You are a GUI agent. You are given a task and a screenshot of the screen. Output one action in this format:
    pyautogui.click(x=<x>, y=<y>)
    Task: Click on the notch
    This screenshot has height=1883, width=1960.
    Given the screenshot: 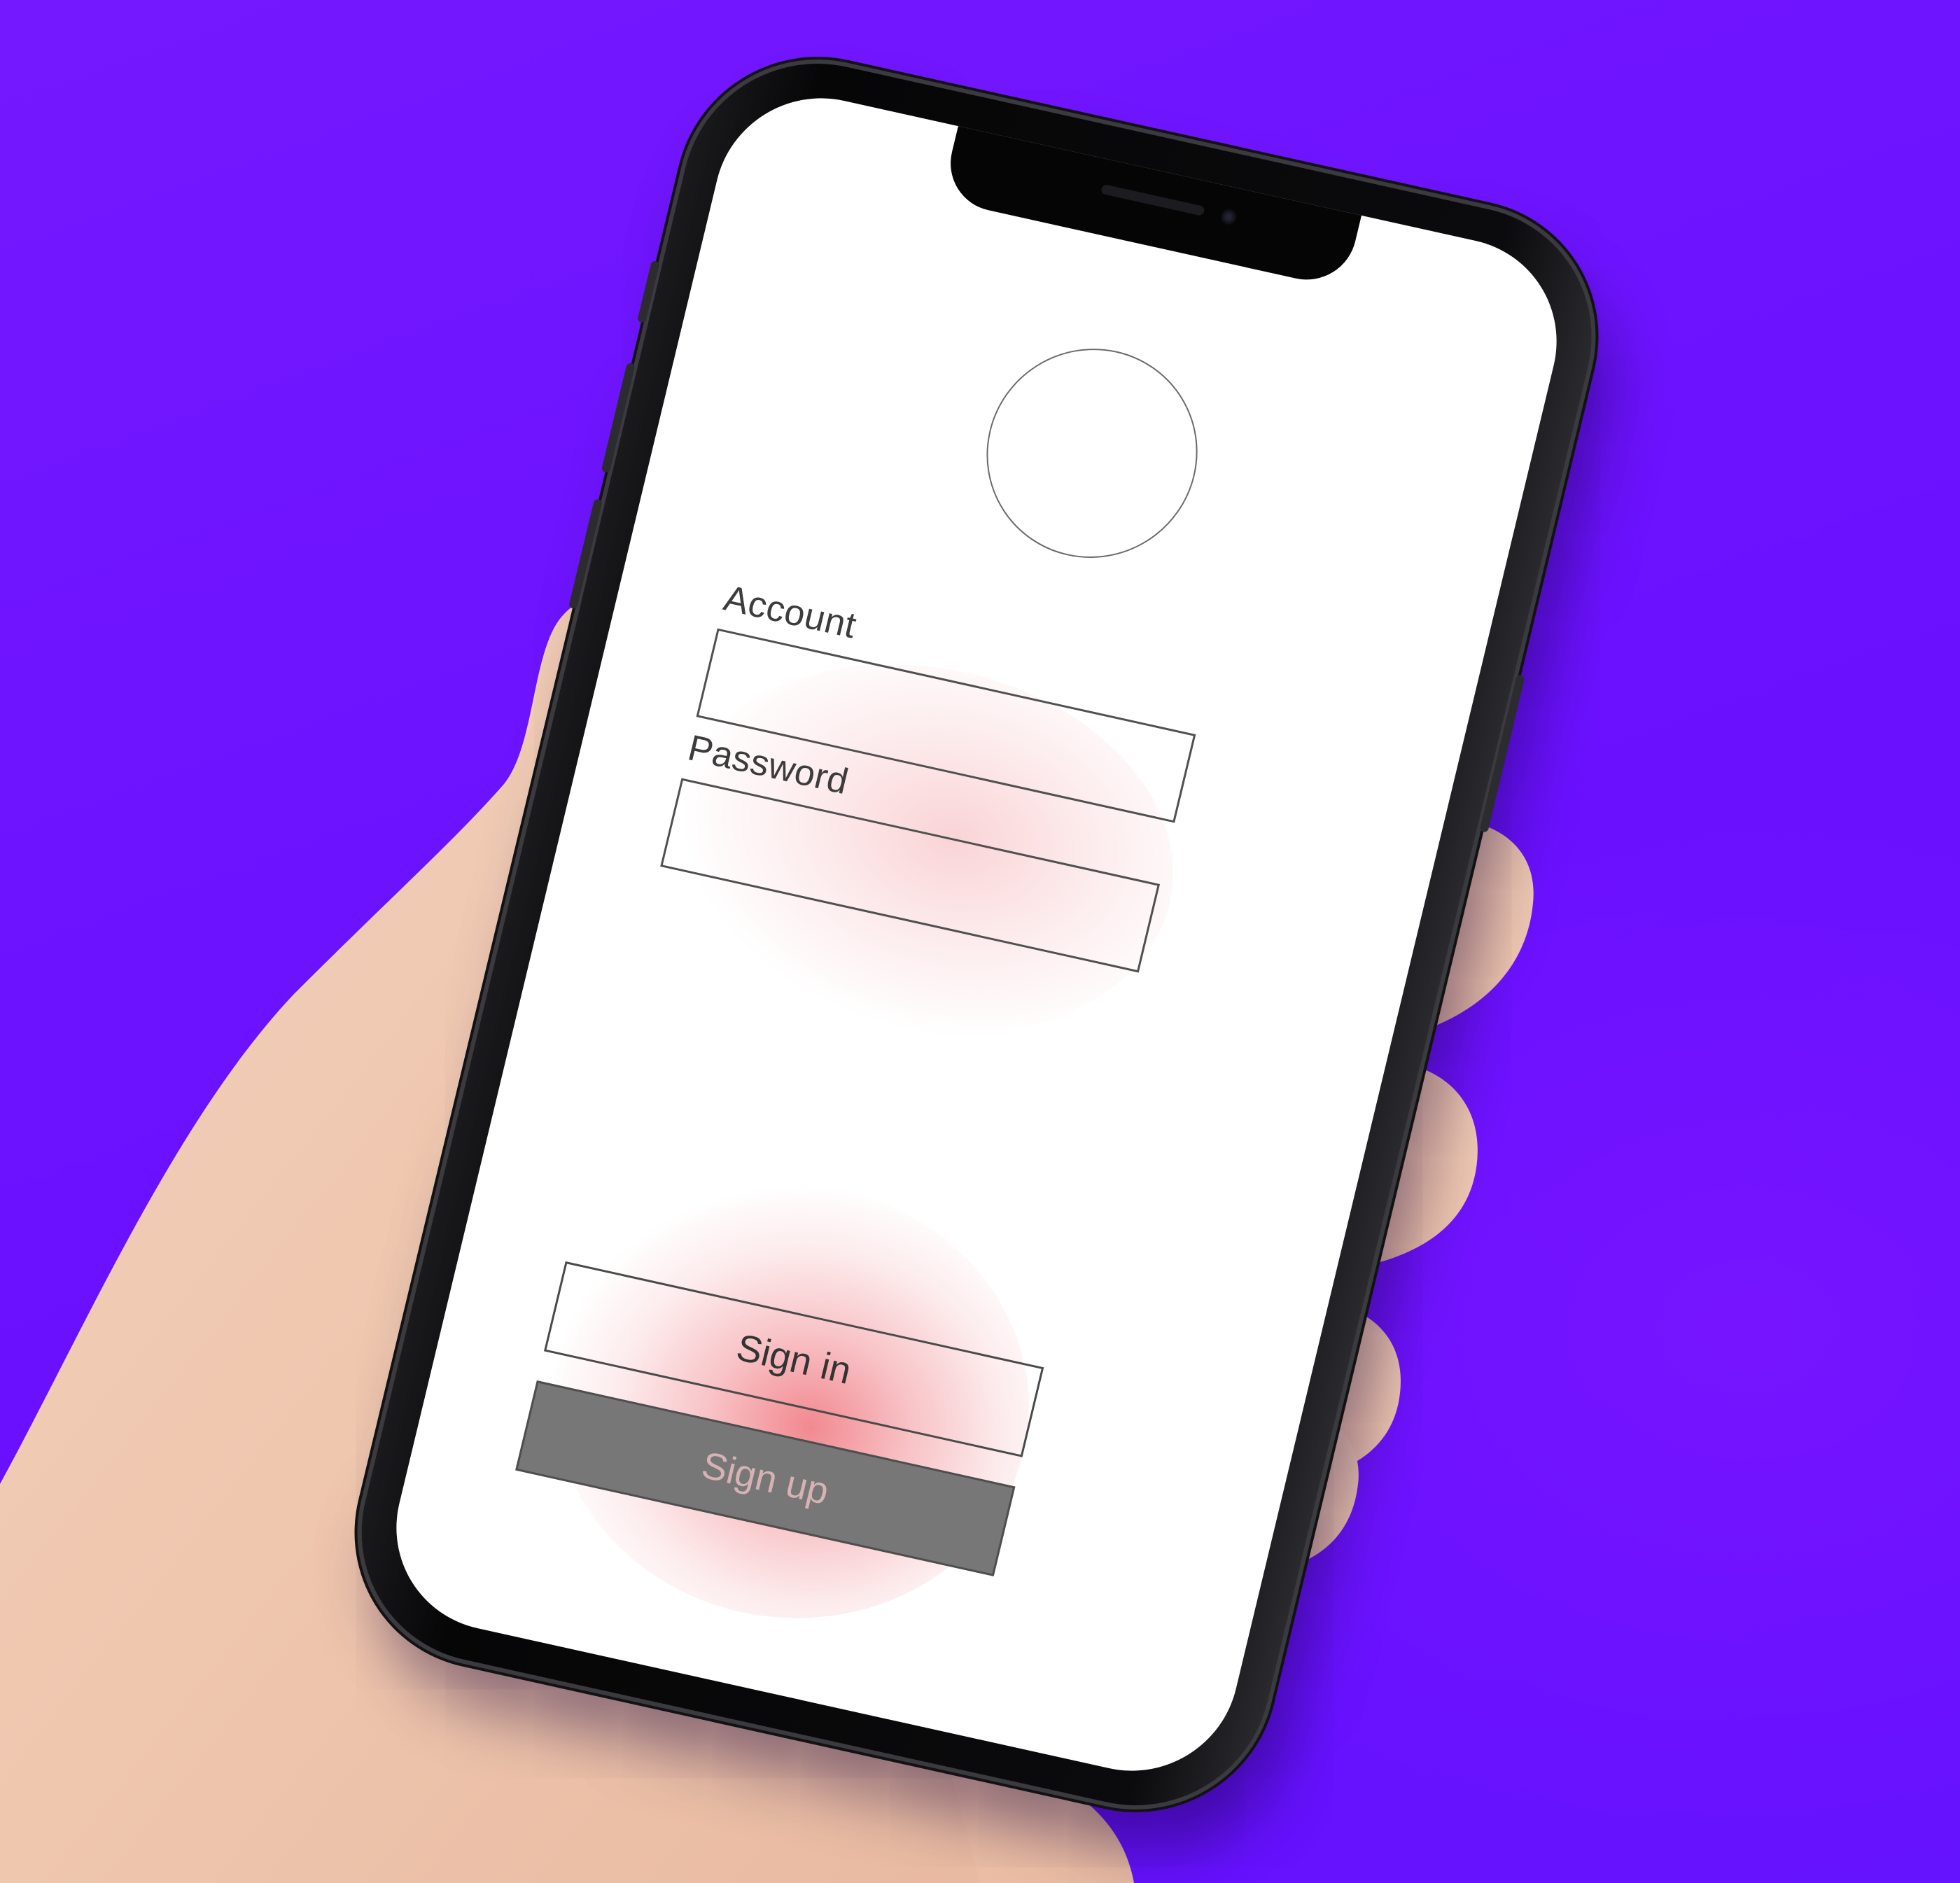 What is the action you would take?
    pyautogui.click(x=1151, y=207)
    